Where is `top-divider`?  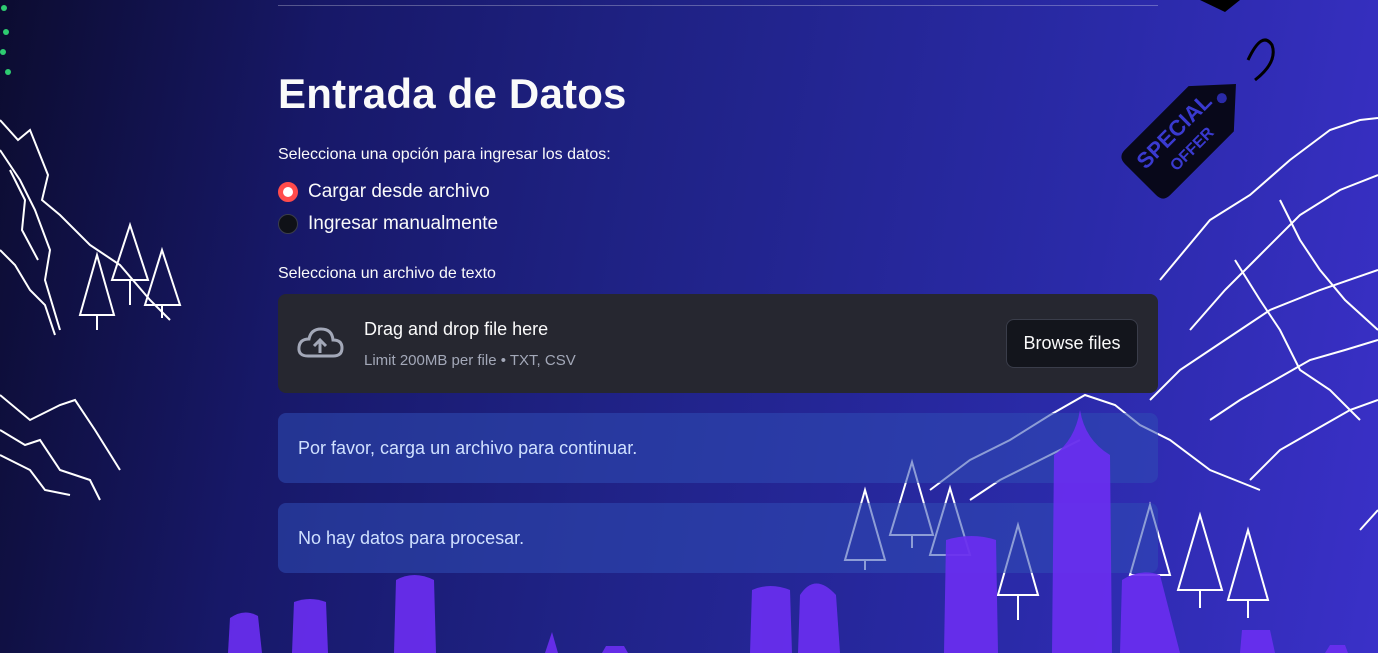
top-divider is located at coordinates (718, 5).